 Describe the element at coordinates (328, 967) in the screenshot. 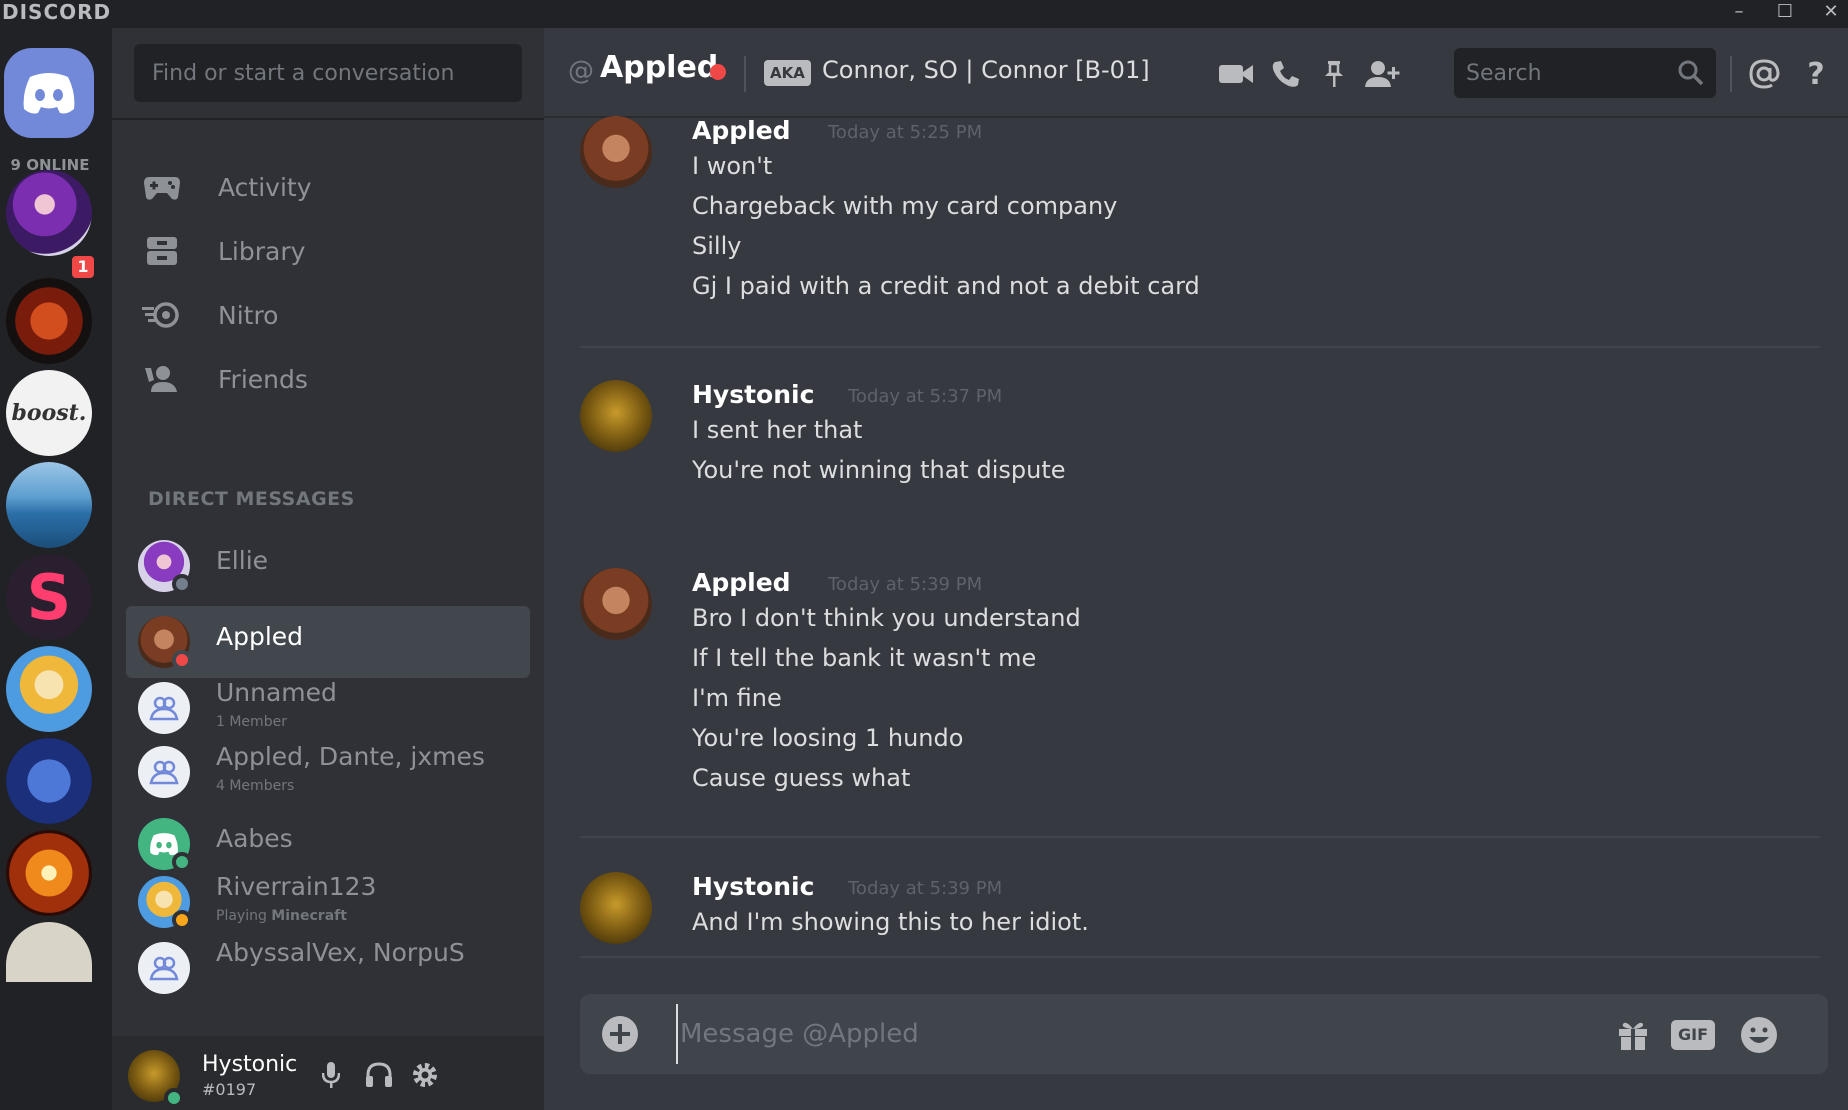

I see `dm-item-abyssalvex: AbyssalVex, NorpuS` at that location.